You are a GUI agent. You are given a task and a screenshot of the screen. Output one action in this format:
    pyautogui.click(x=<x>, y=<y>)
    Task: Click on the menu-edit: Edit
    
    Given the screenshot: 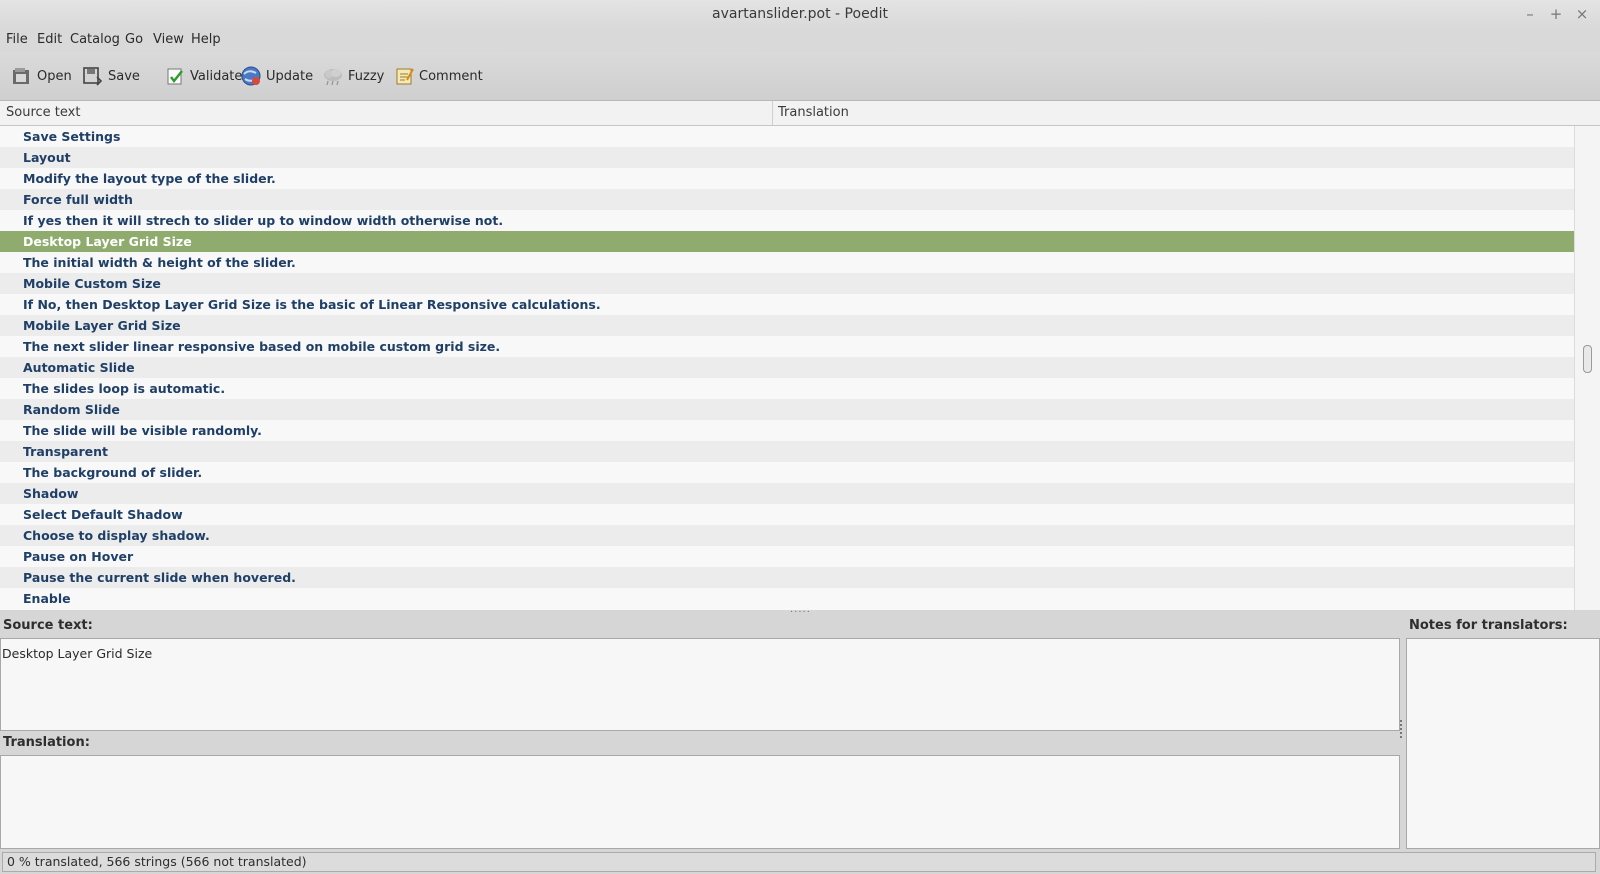 What is the action you would take?
    pyautogui.click(x=49, y=40)
    